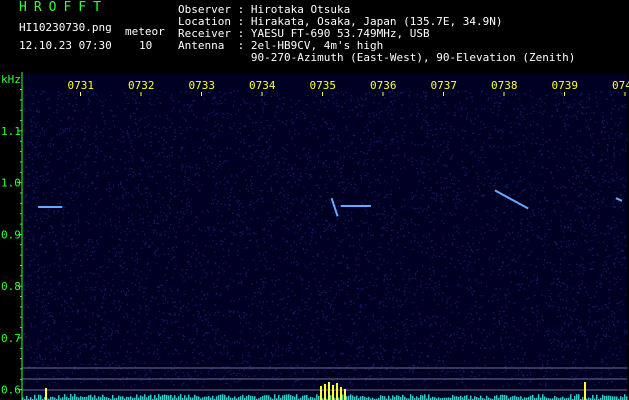 This screenshot has height=400, width=629. I want to click on x-tick-label: 0740, so click(620, 85).